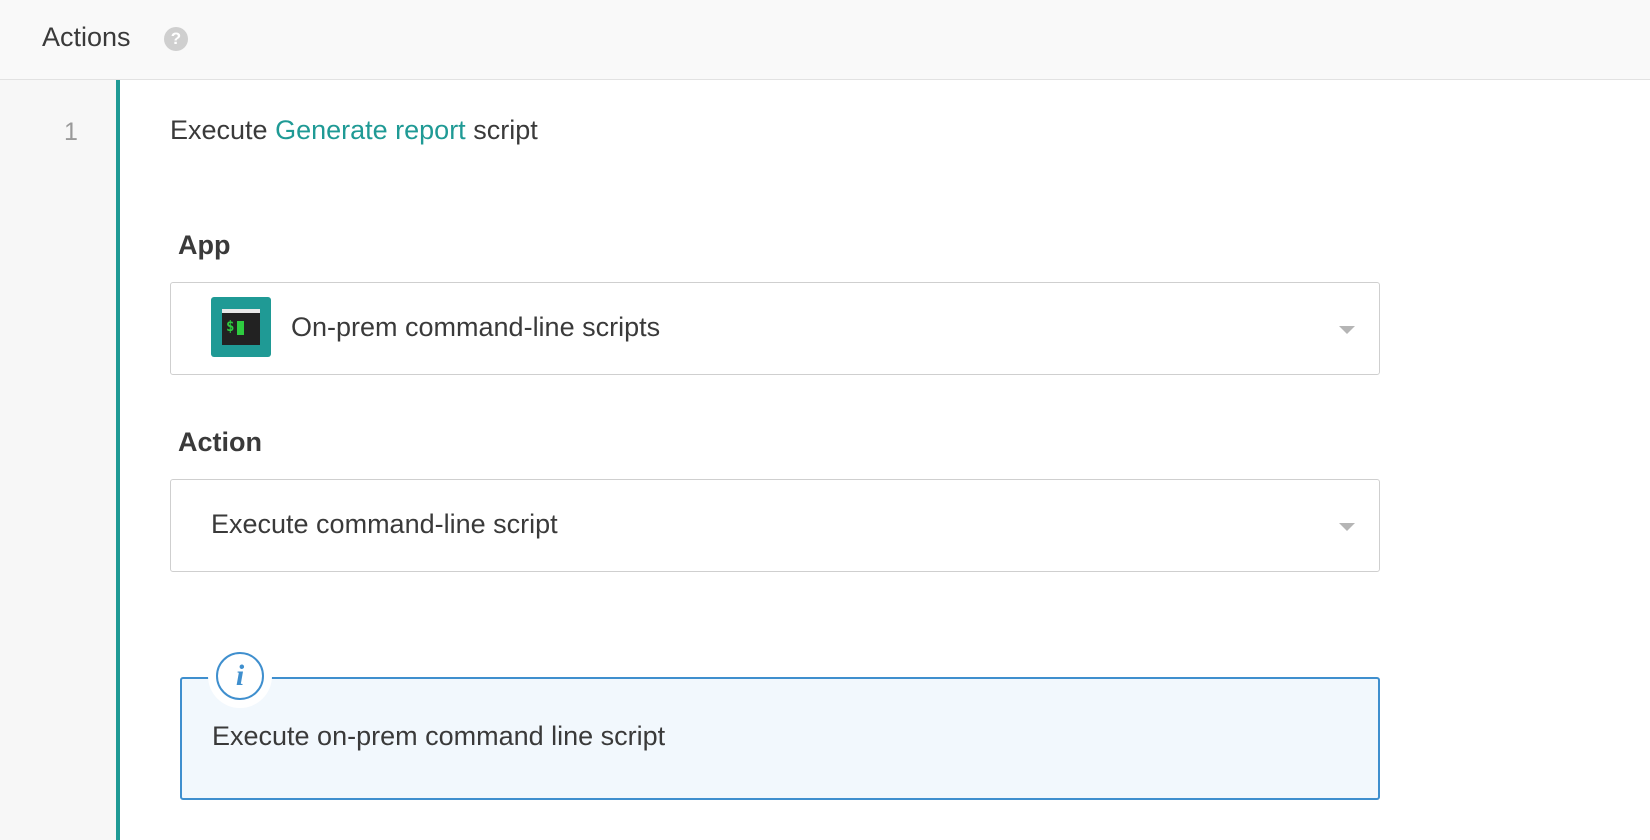 The image size is (1650, 840). Describe the element at coordinates (71, 132) in the screenshot. I see `step-number: 1` at that location.